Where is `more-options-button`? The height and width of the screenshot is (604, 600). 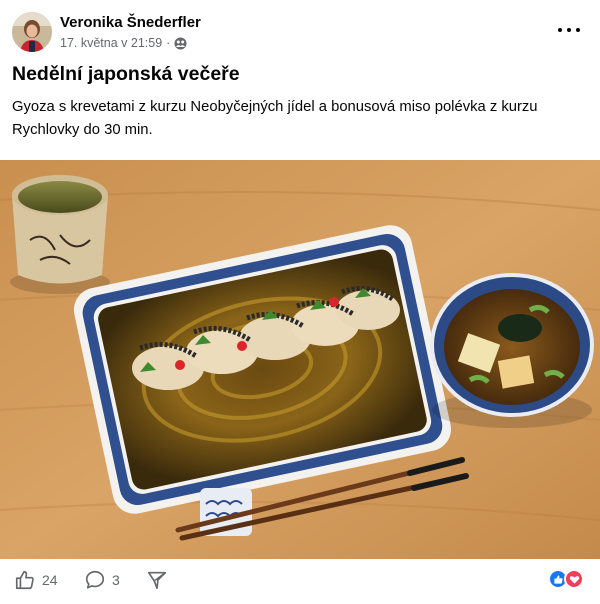 more-options-button is located at coordinates (569, 30).